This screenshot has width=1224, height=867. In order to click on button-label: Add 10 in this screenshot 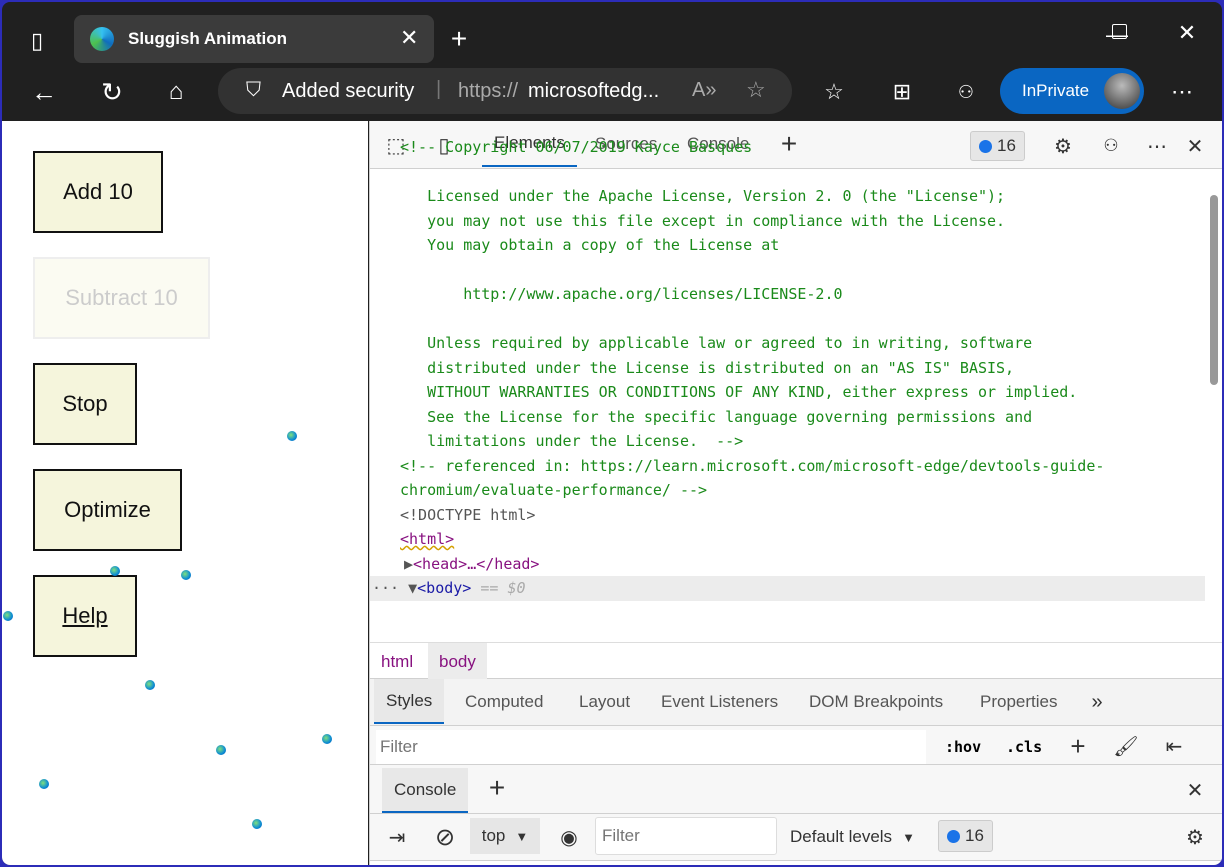, I will do `click(98, 191)`.